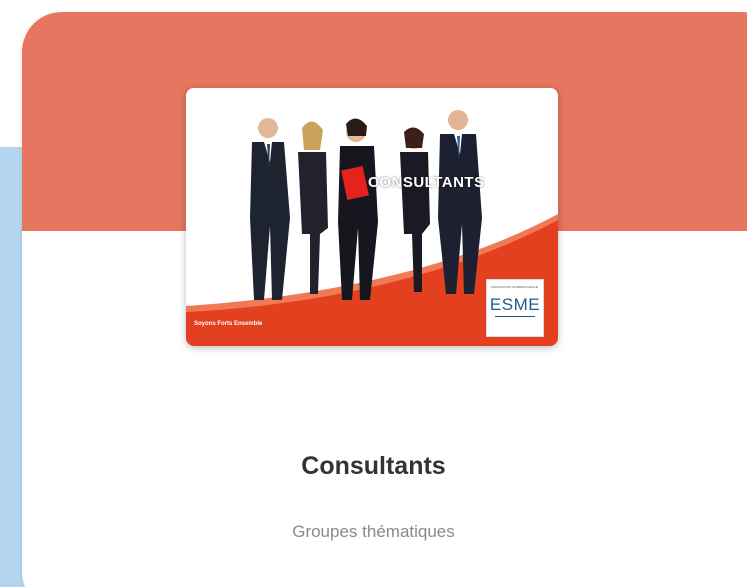 This screenshot has height=587, width=747. Describe the element at coordinates (515, 304) in the screenshot. I see `logo-text: ESME` at that location.